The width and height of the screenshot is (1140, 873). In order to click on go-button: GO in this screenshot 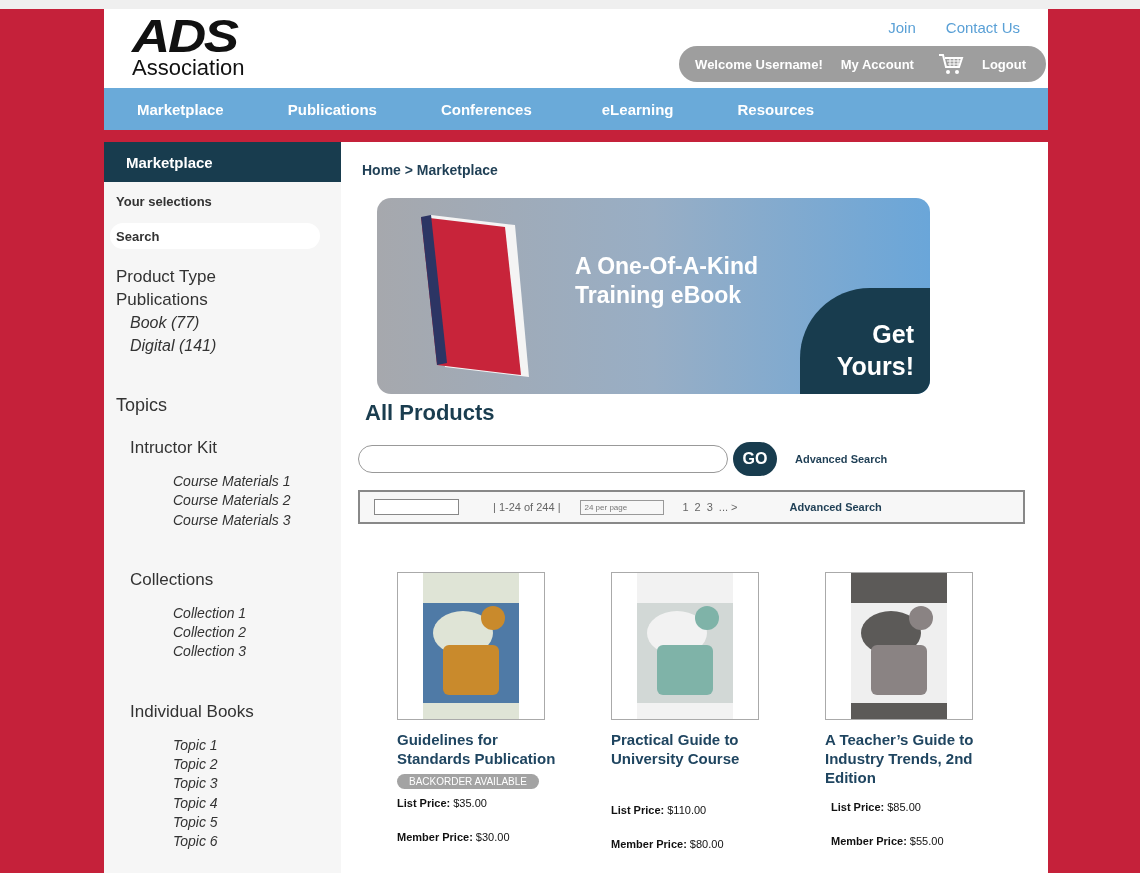, I will do `click(755, 459)`.